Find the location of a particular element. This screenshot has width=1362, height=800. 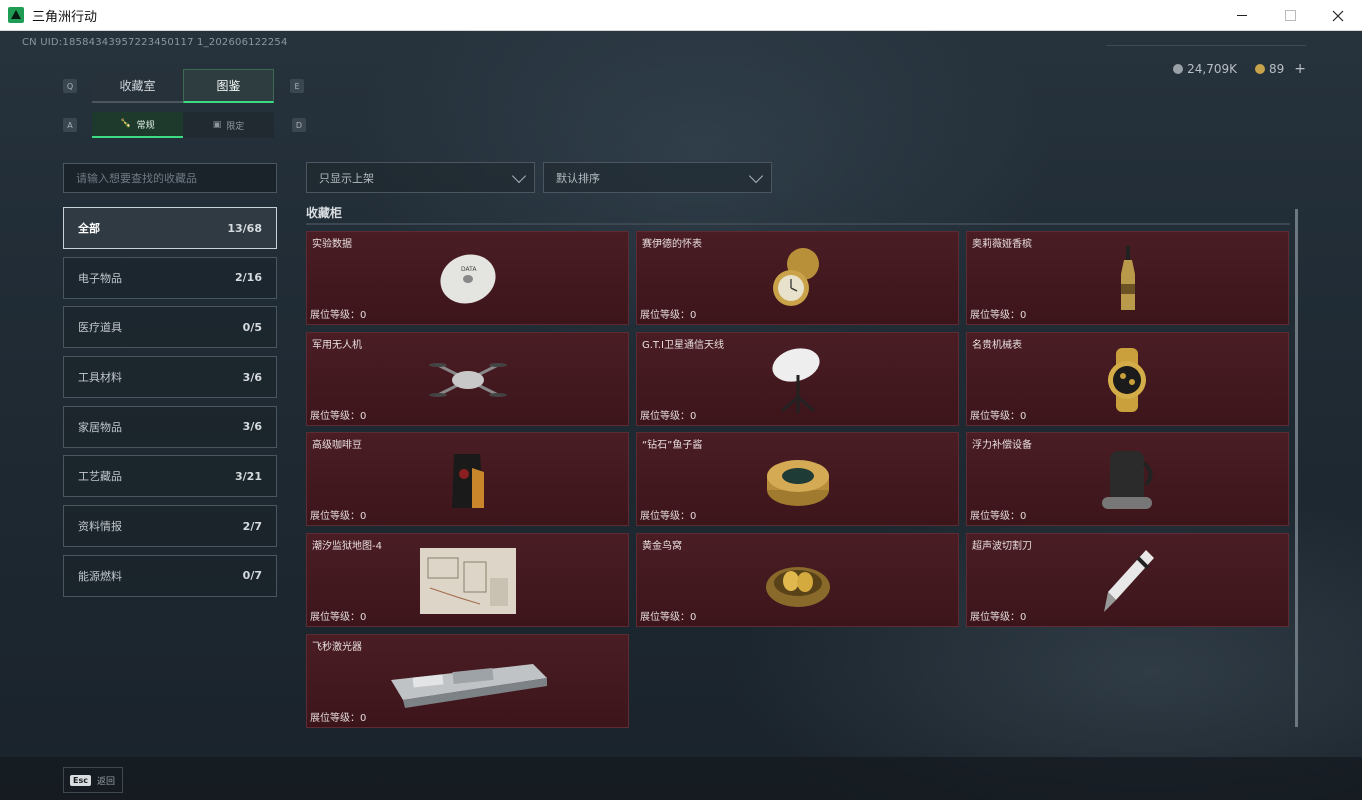

map-icon is located at coordinates (468, 581).